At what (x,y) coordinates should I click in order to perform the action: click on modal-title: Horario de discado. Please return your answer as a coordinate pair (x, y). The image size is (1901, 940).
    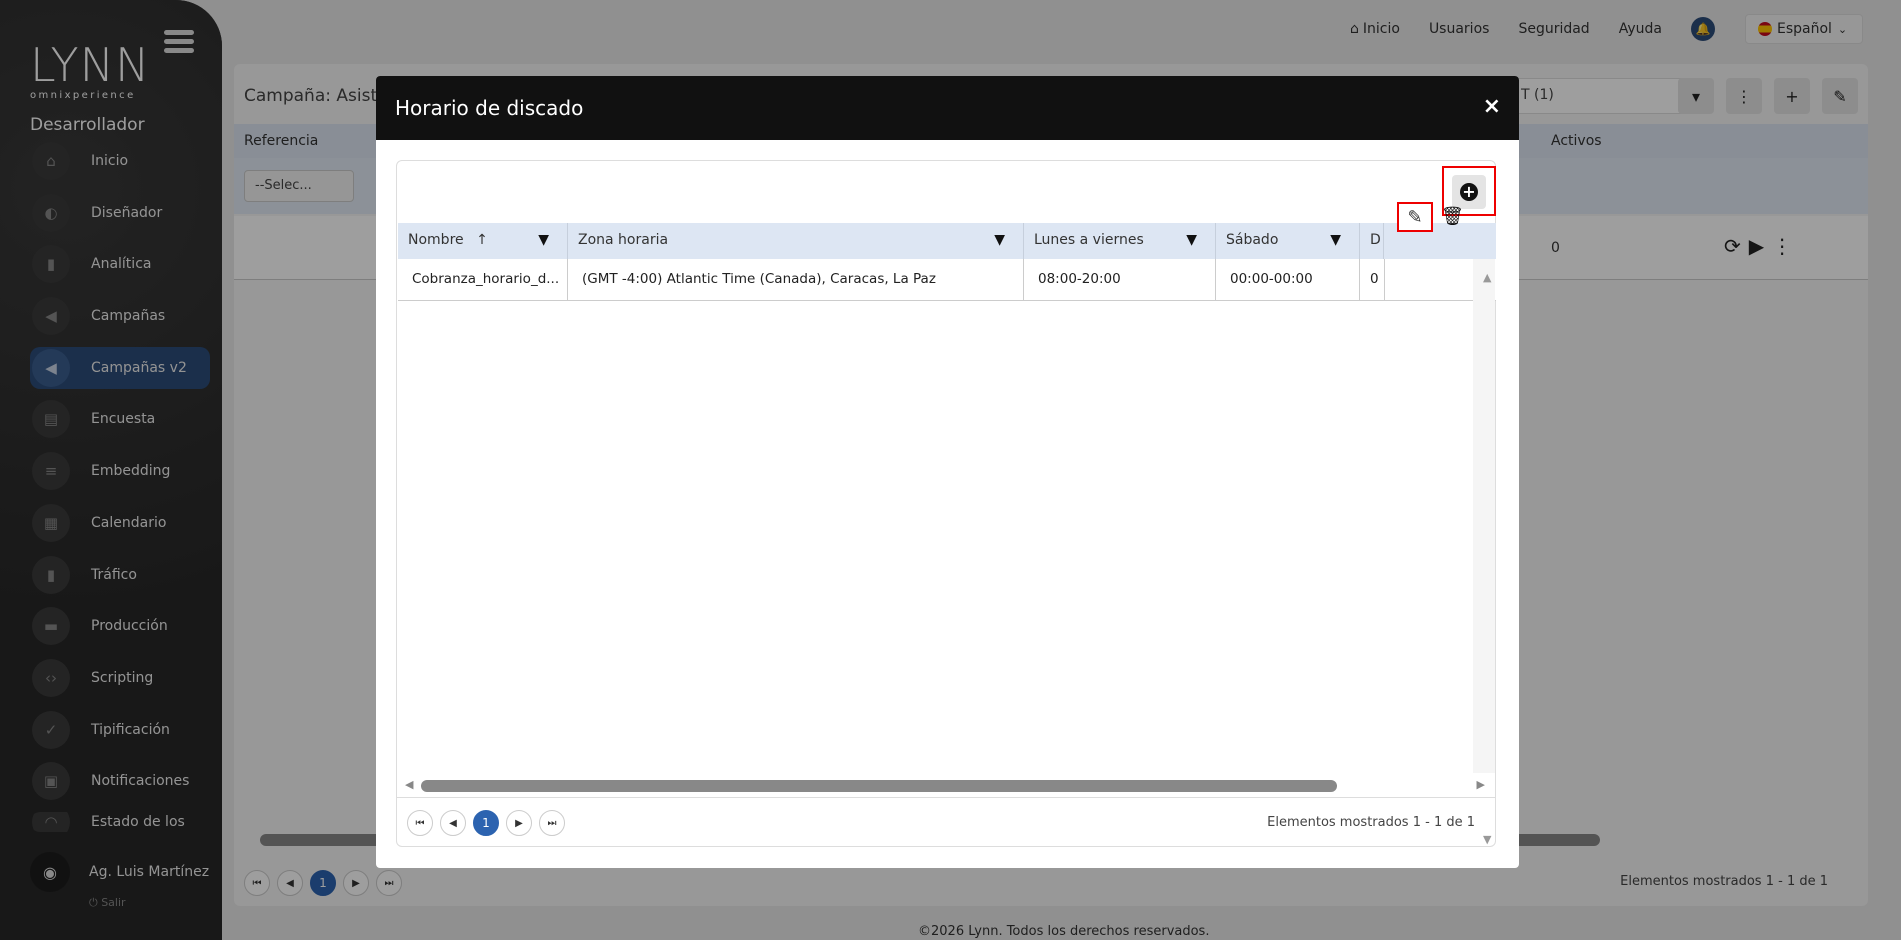
    Looking at the image, I should click on (489, 108).